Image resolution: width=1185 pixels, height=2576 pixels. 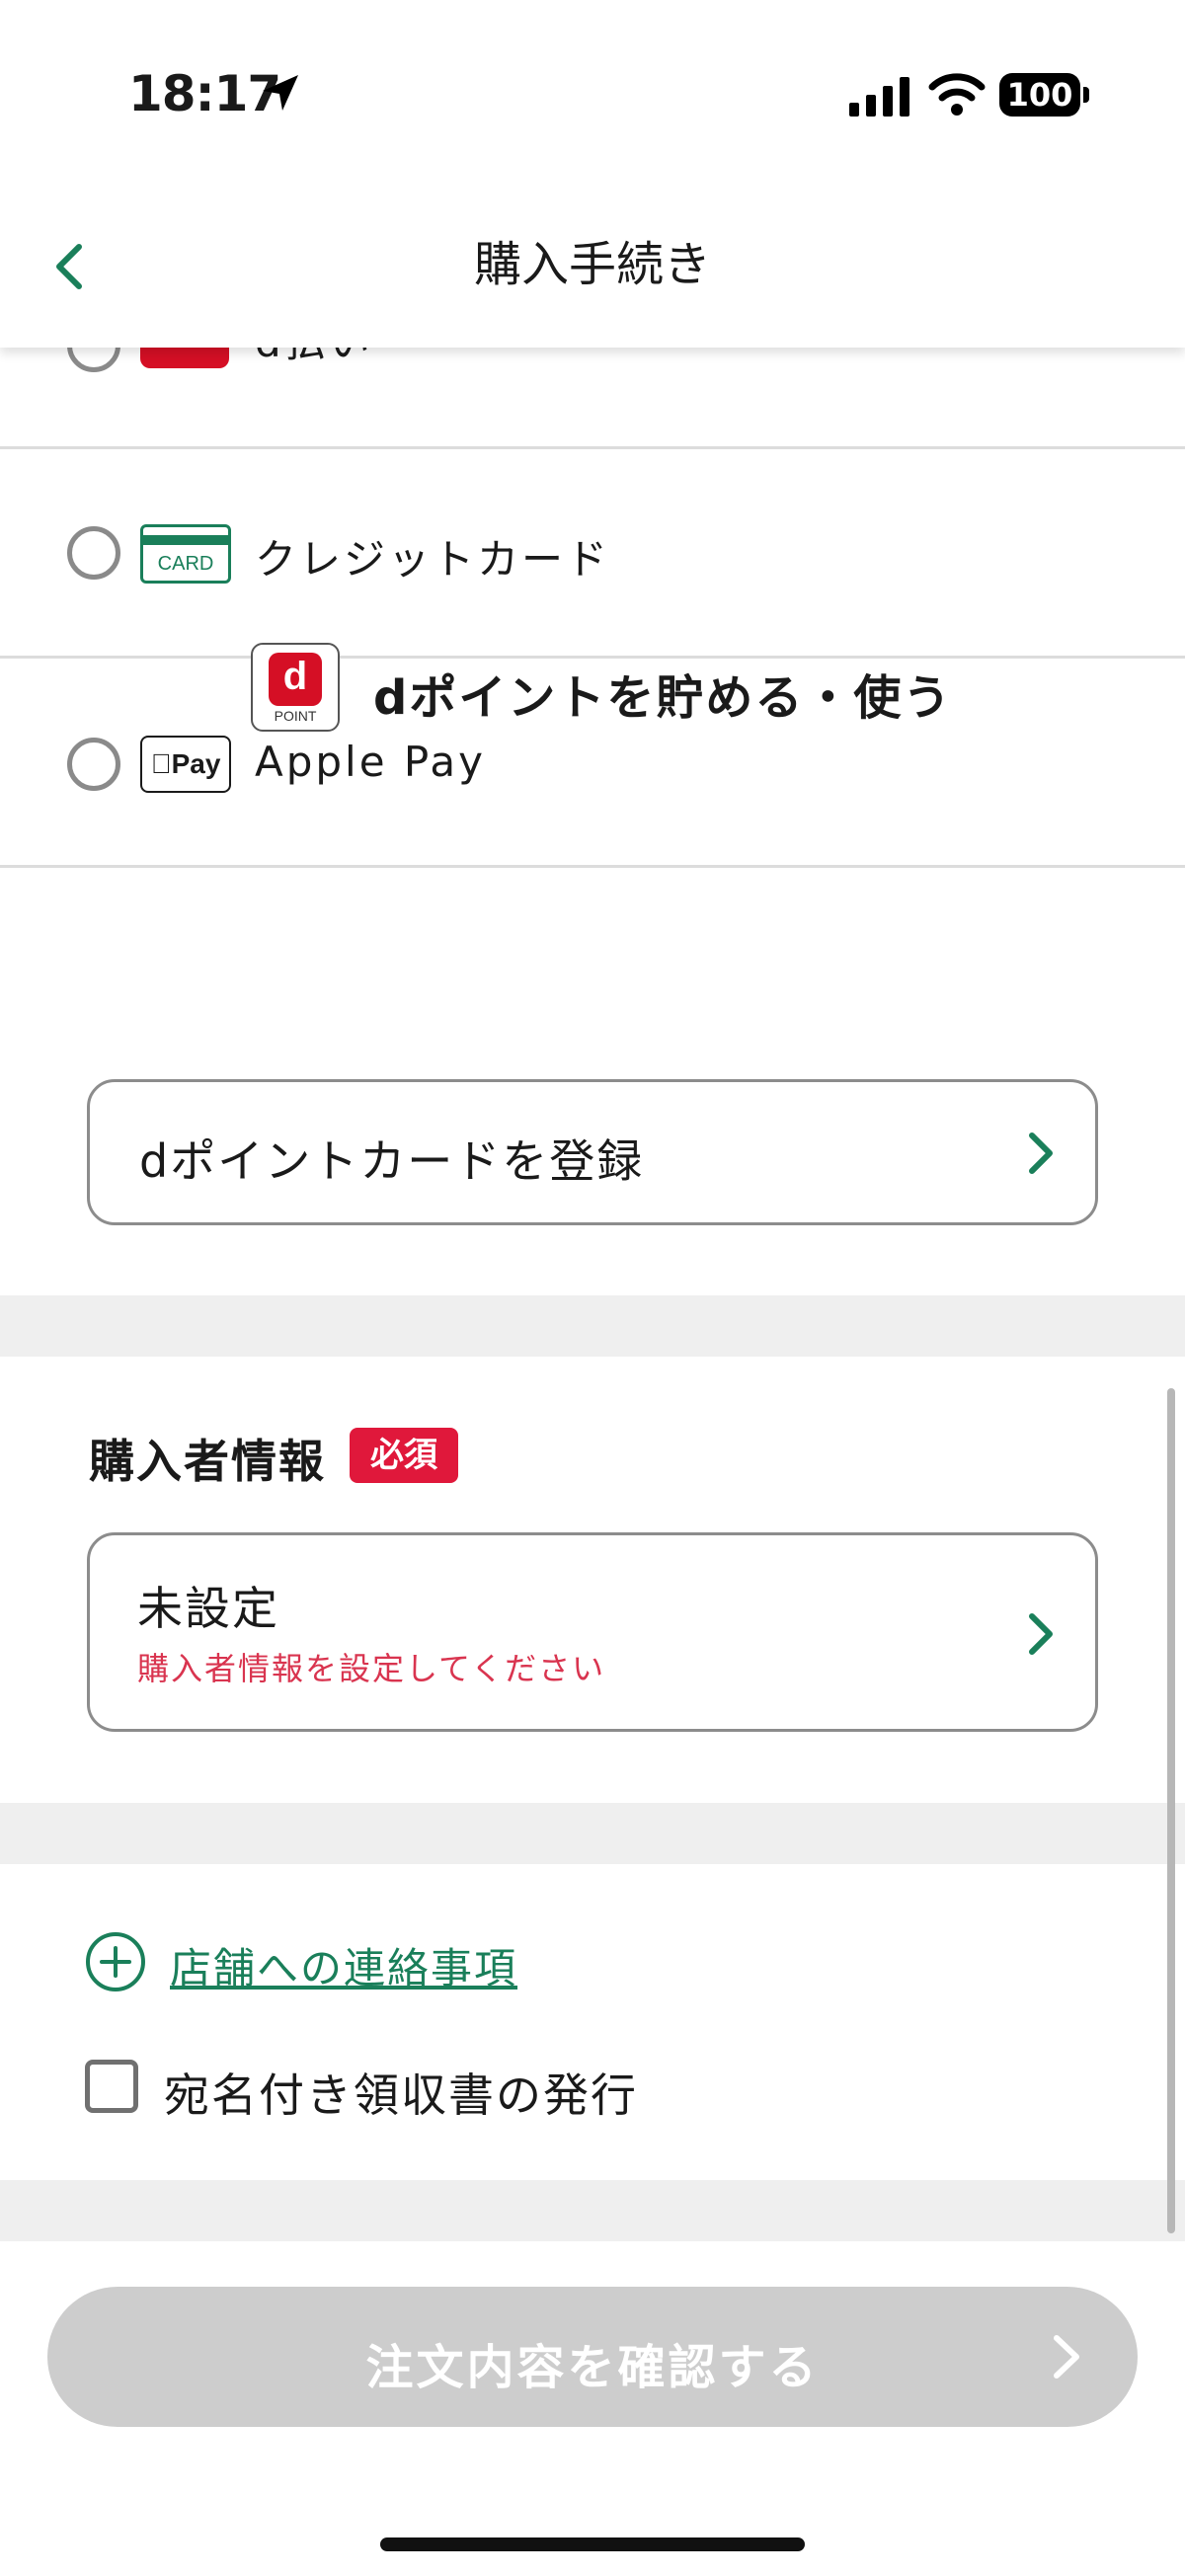 I want to click on payment-option-credit-card: CARD クレジットカード, so click(x=592, y=554).